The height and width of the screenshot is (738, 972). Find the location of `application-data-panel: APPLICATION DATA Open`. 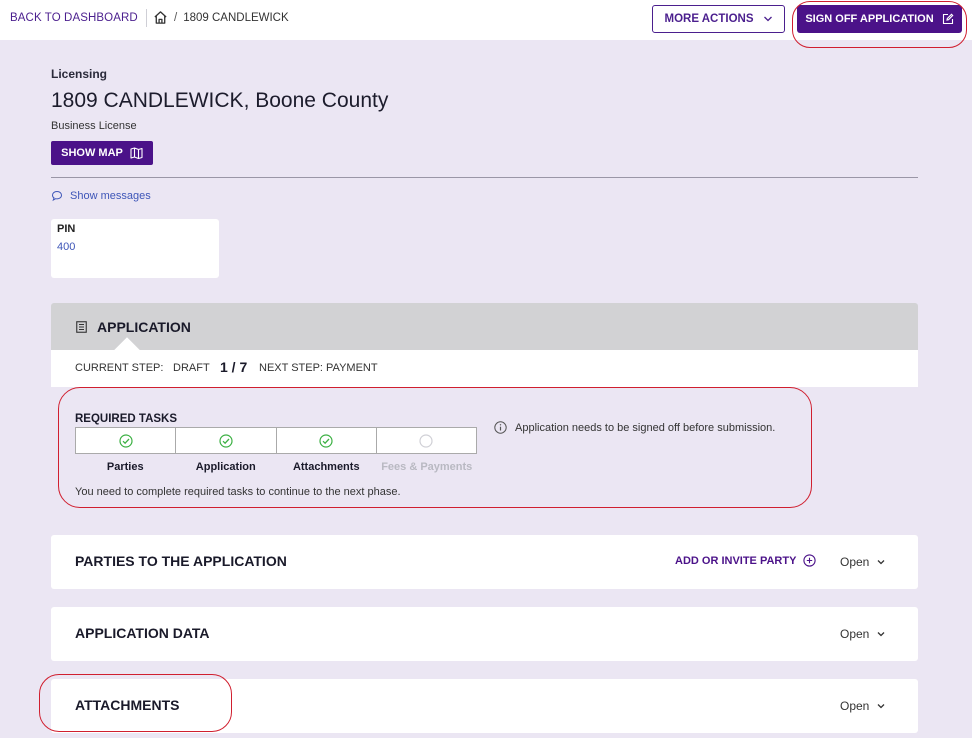

application-data-panel: APPLICATION DATA Open is located at coordinates (484, 634).